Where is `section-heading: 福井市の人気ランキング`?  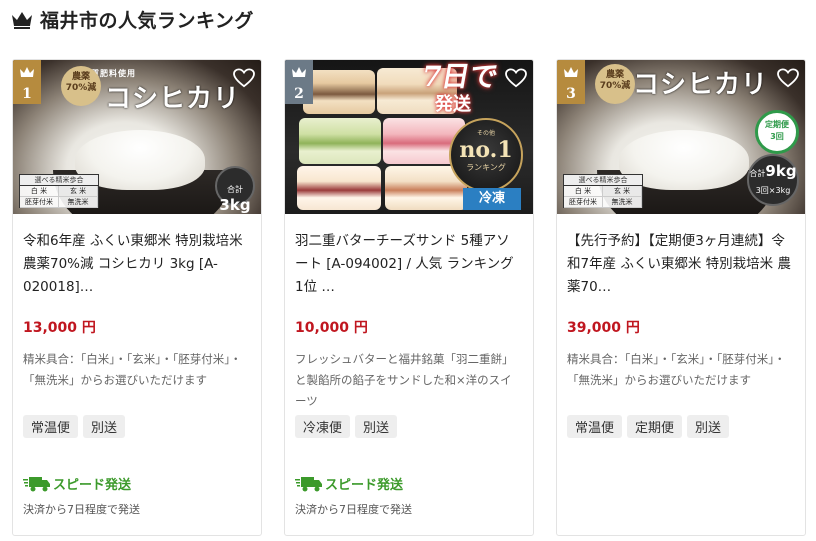
section-heading: 福井市の人気ランキング is located at coordinates (132, 19).